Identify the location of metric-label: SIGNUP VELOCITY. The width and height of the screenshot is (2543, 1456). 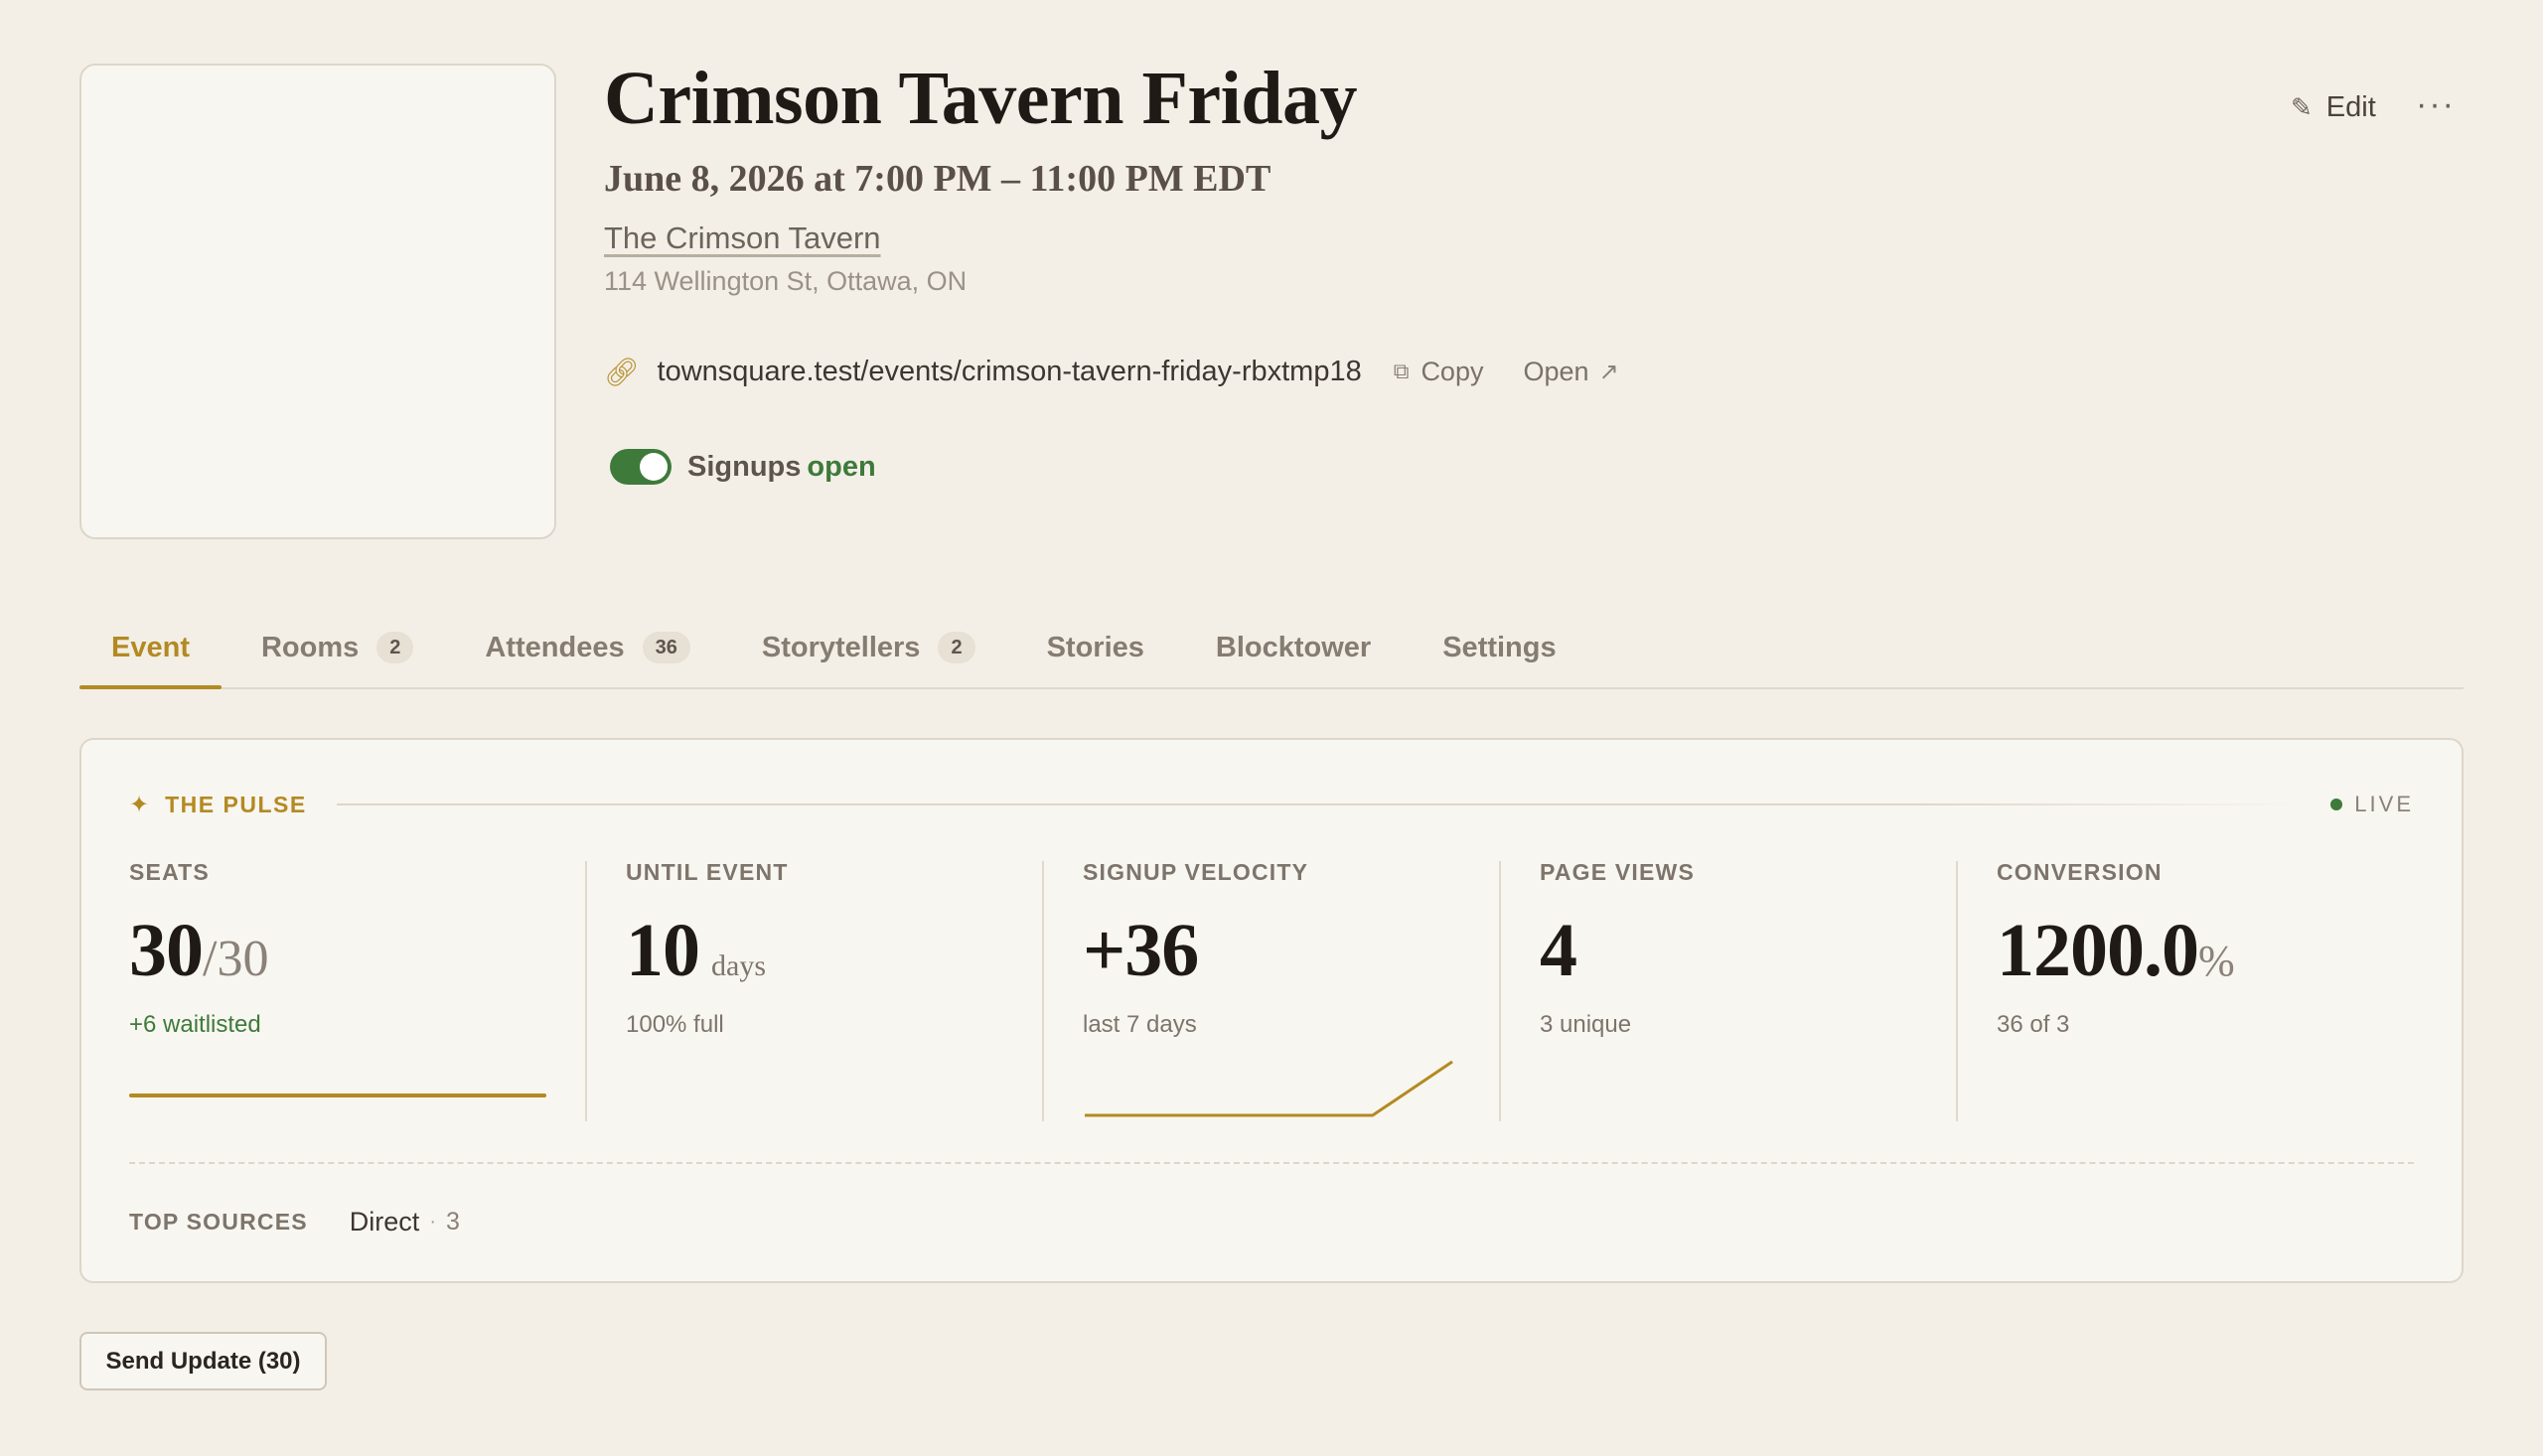
(1196, 872).